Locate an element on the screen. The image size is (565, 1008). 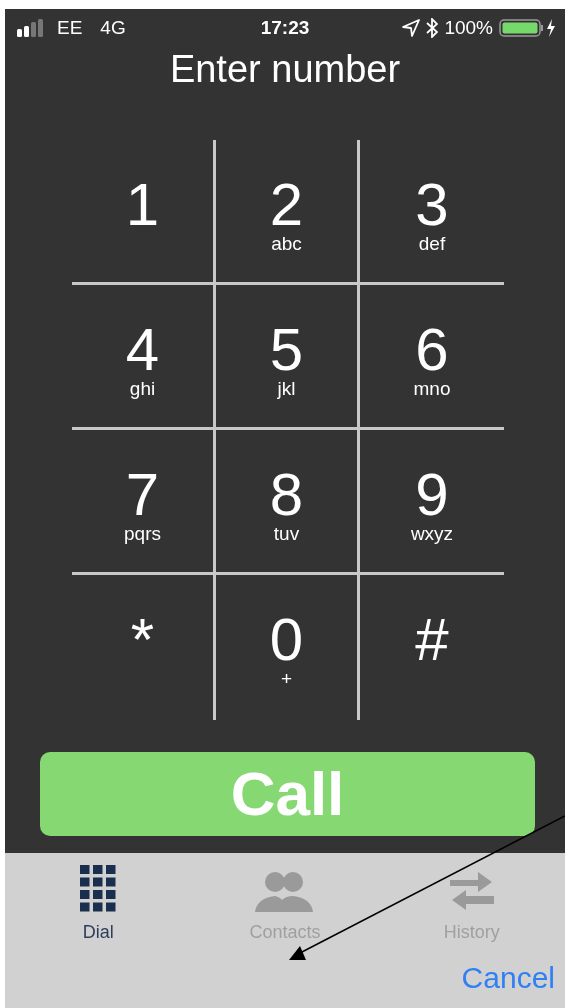
keypad-key: 7 pqrs is located at coordinates (144, 502).